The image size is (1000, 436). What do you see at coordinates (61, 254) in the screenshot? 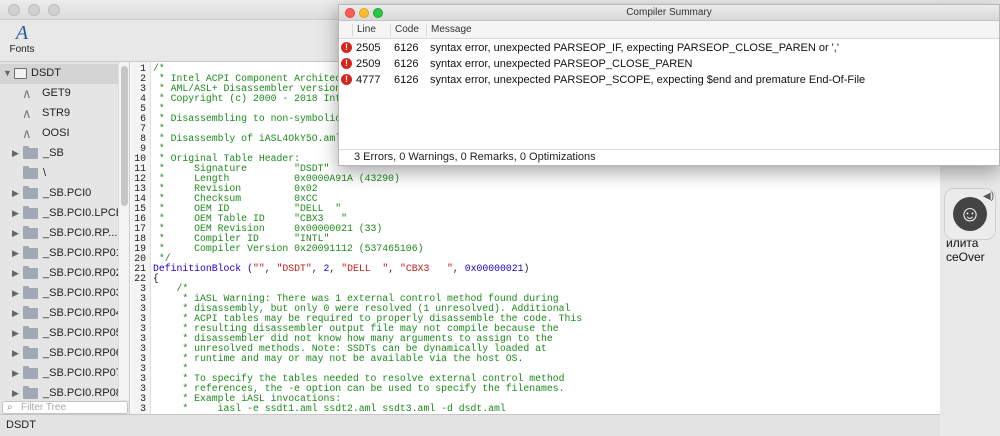
I see `tree-item-scope: ▶ _SB.PCI0.RP01` at bounding box center [61, 254].